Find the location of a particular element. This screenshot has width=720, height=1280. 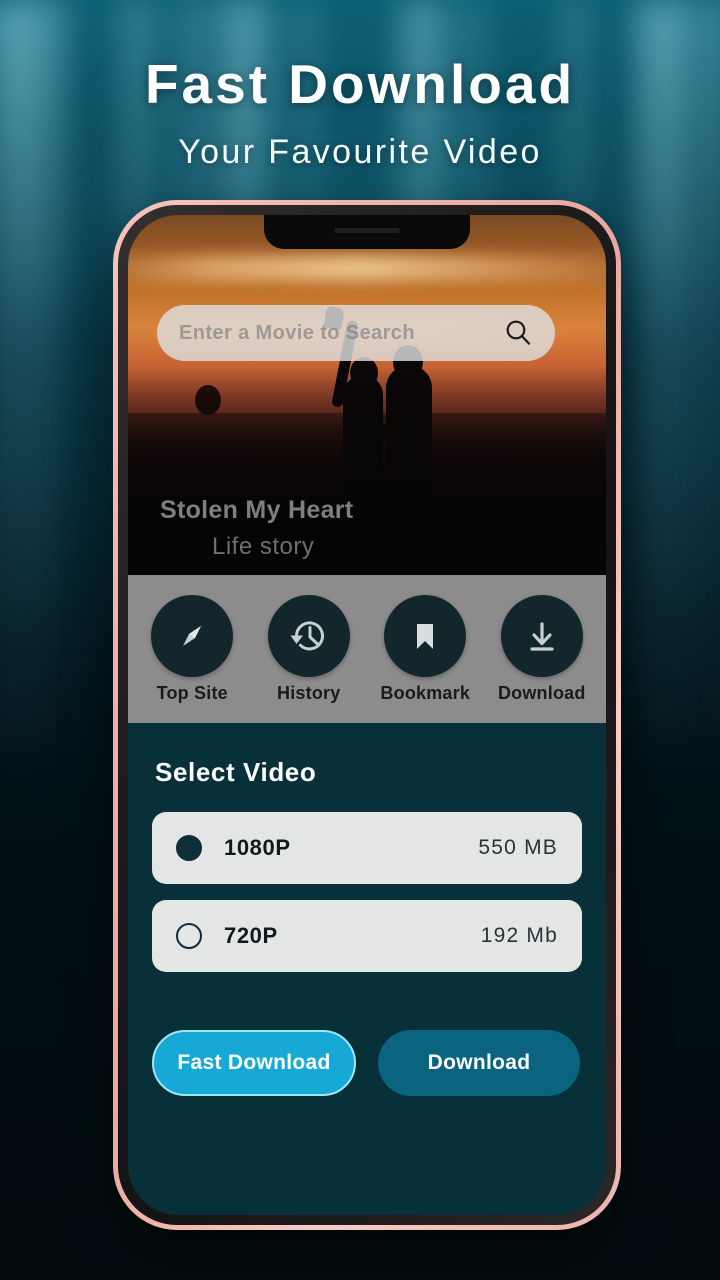

history-clock-icon is located at coordinates (308, 635).